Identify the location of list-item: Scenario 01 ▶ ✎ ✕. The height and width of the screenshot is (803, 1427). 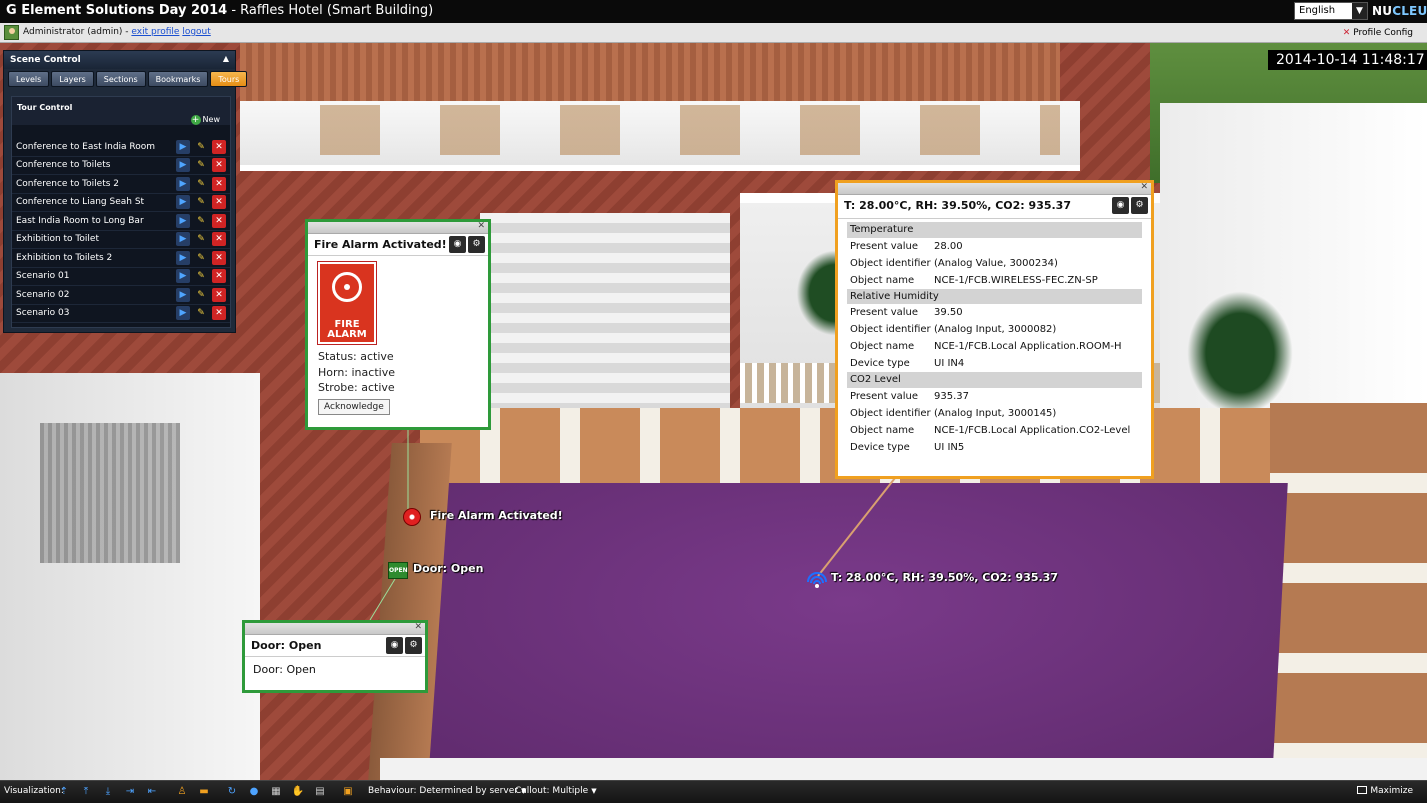
(121, 277).